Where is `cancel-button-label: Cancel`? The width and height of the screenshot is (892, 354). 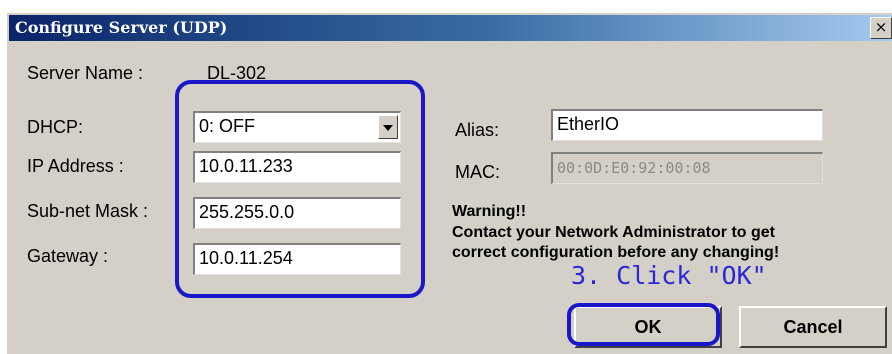
cancel-button-label: Cancel is located at coordinates (813, 327).